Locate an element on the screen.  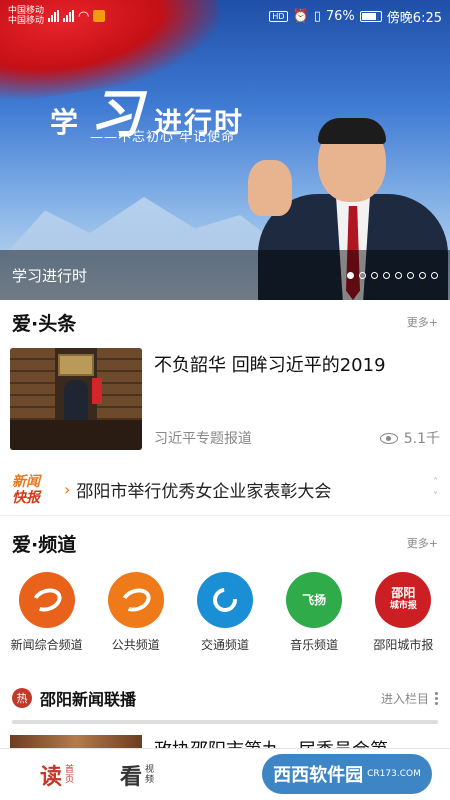
channel-item-traffic: 交通频道 is located at coordinates (225, 620).